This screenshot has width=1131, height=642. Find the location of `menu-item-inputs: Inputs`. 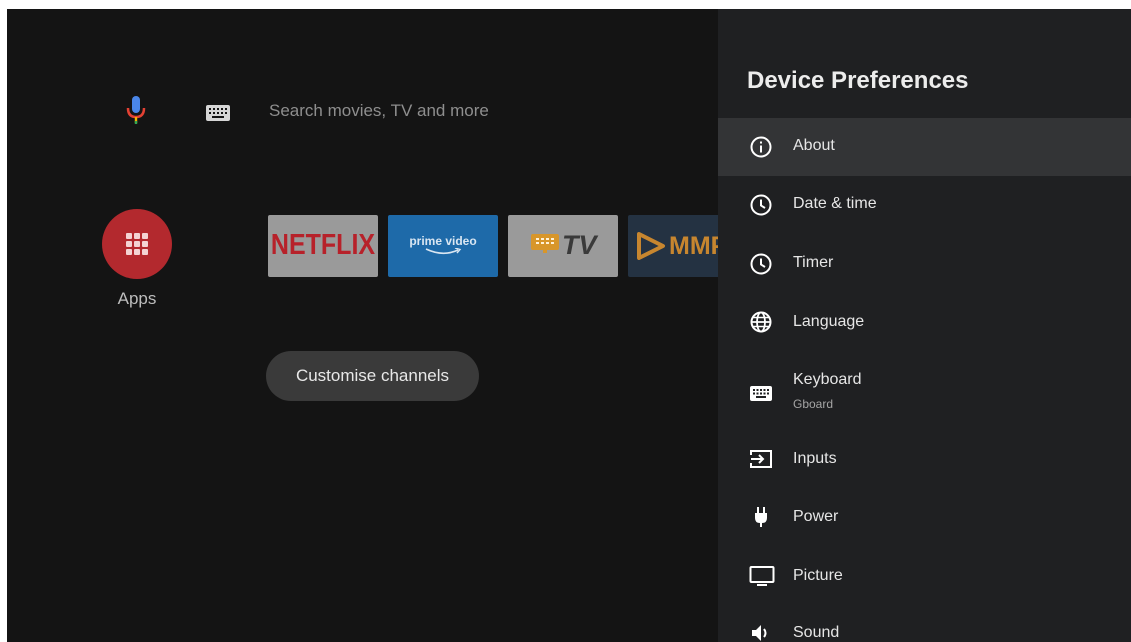

menu-item-inputs: Inputs is located at coordinates (924, 459).